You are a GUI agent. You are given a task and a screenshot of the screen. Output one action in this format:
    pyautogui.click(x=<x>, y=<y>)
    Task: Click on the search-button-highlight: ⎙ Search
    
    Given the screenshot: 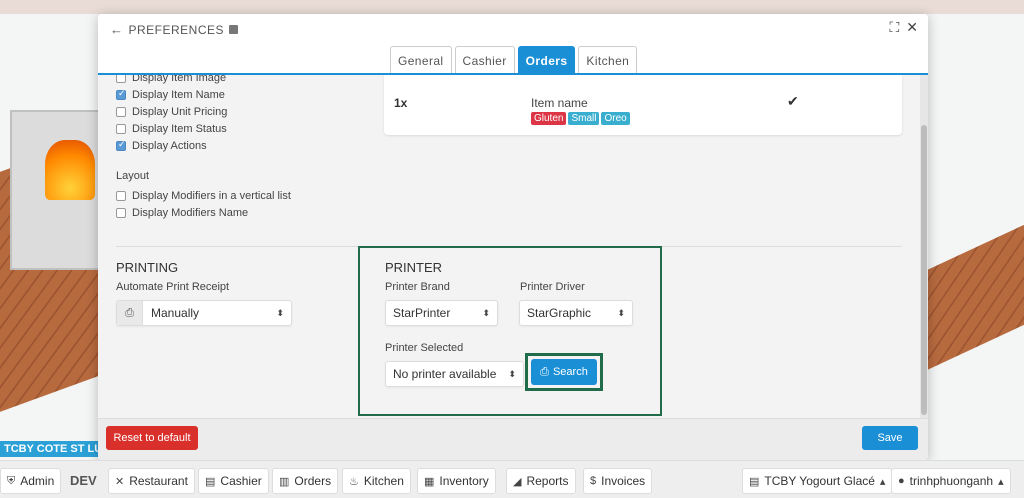 What is the action you would take?
    pyautogui.click(x=564, y=372)
    